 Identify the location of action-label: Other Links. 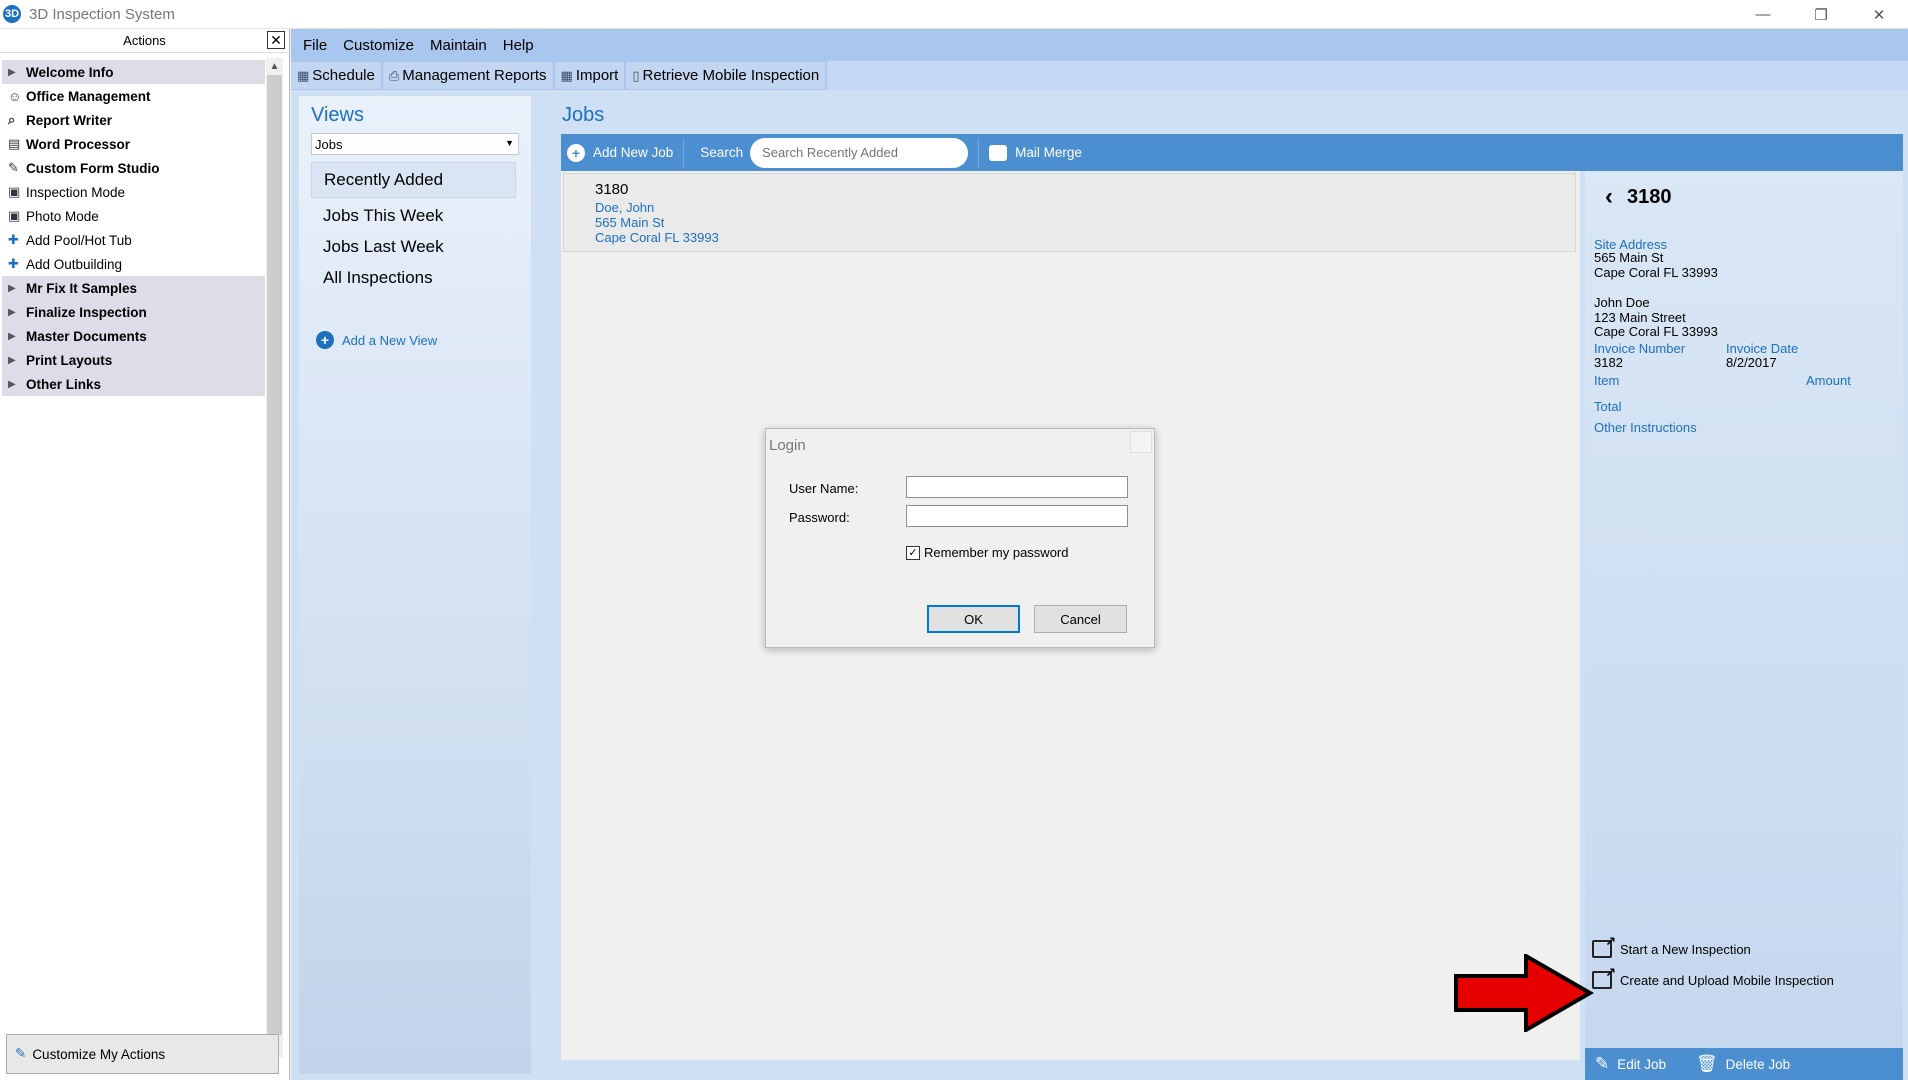
(64, 384).